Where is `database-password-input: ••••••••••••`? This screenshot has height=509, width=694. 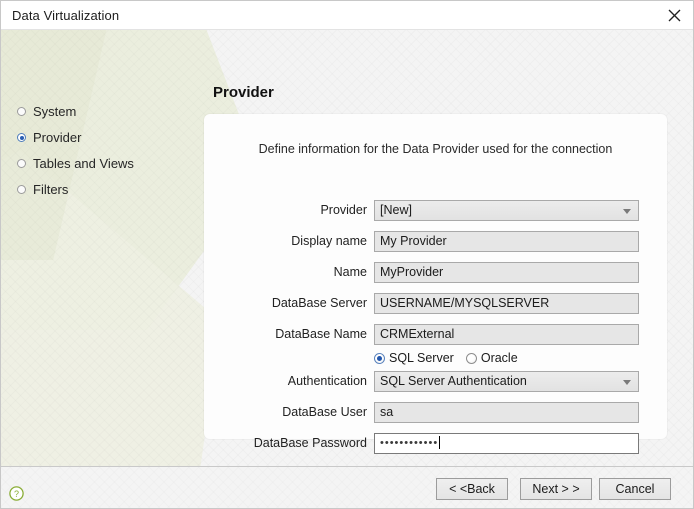 database-password-input: •••••••••••• is located at coordinates (506, 443).